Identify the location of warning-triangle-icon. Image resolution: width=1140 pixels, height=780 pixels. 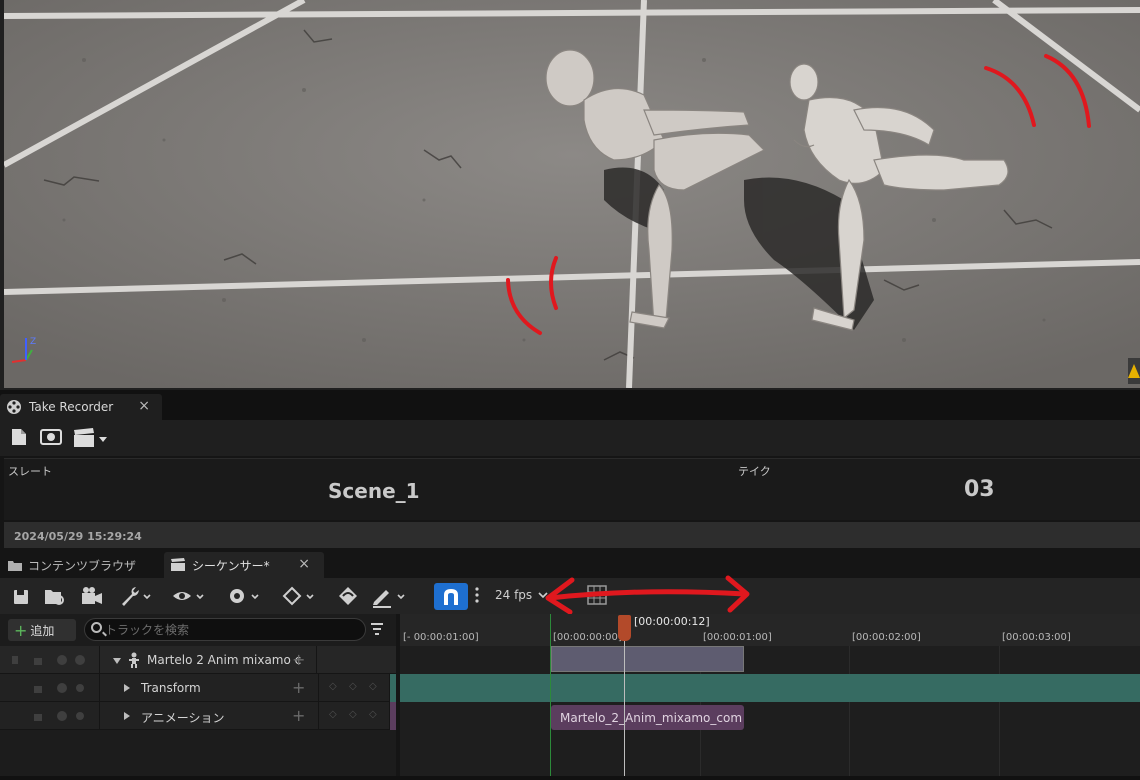
(1134, 371).